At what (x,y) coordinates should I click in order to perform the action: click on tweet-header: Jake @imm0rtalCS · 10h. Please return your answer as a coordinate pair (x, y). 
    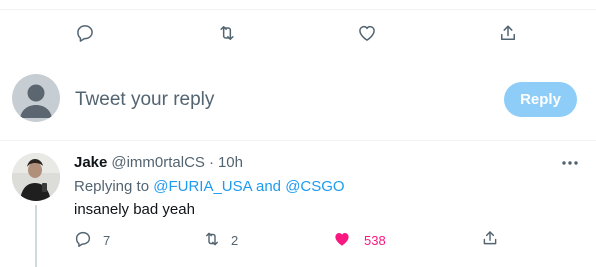
    Looking at the image, I should click on (158, 162).